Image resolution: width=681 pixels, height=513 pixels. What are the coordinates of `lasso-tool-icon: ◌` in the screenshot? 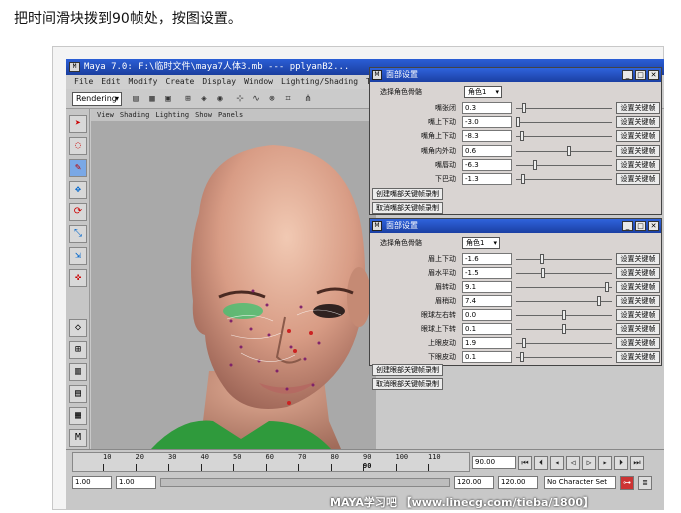 It's located at (78, 146).